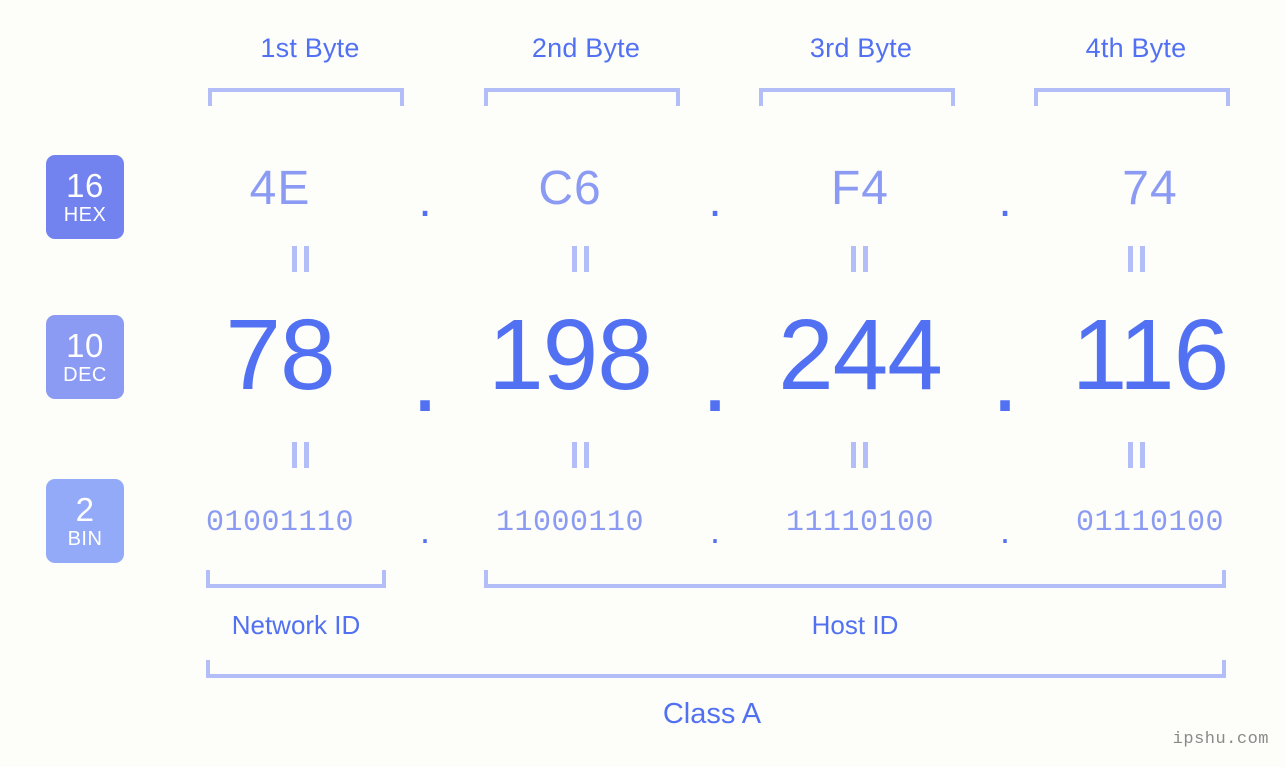 The height and width of the screenshot is (767, 1285). What do you see at coordinates (85, 345) in the screenshot?
I see `badge-dec-base: 10` at bounding box center [85, 345].